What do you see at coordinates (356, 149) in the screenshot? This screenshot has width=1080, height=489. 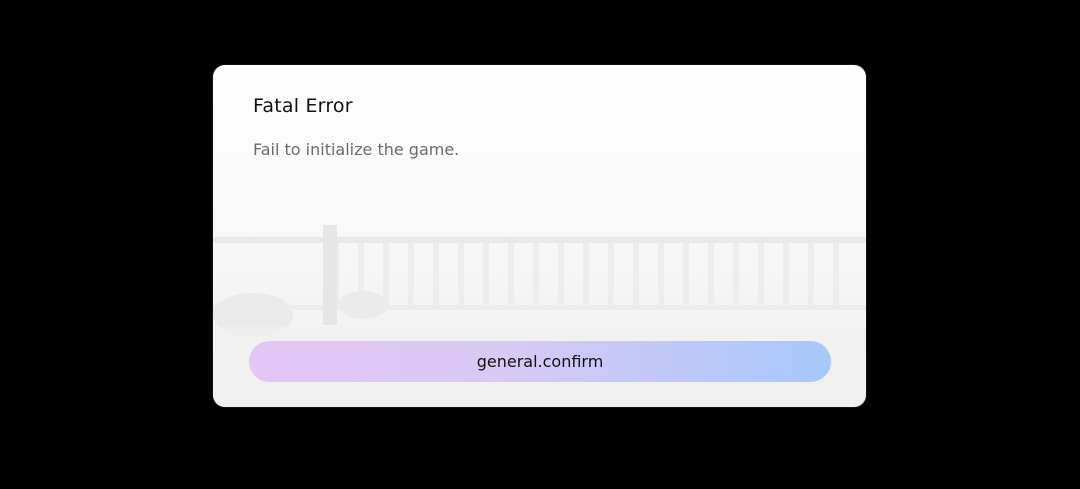 I see `dialog-message: Fail to initialize the game.` at bounding box center [356, 149].